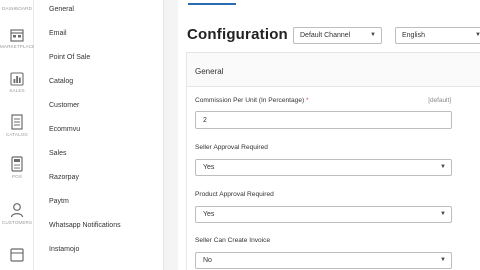  I want to click on channel-select: Default Channel ▼, so click(337, 35).